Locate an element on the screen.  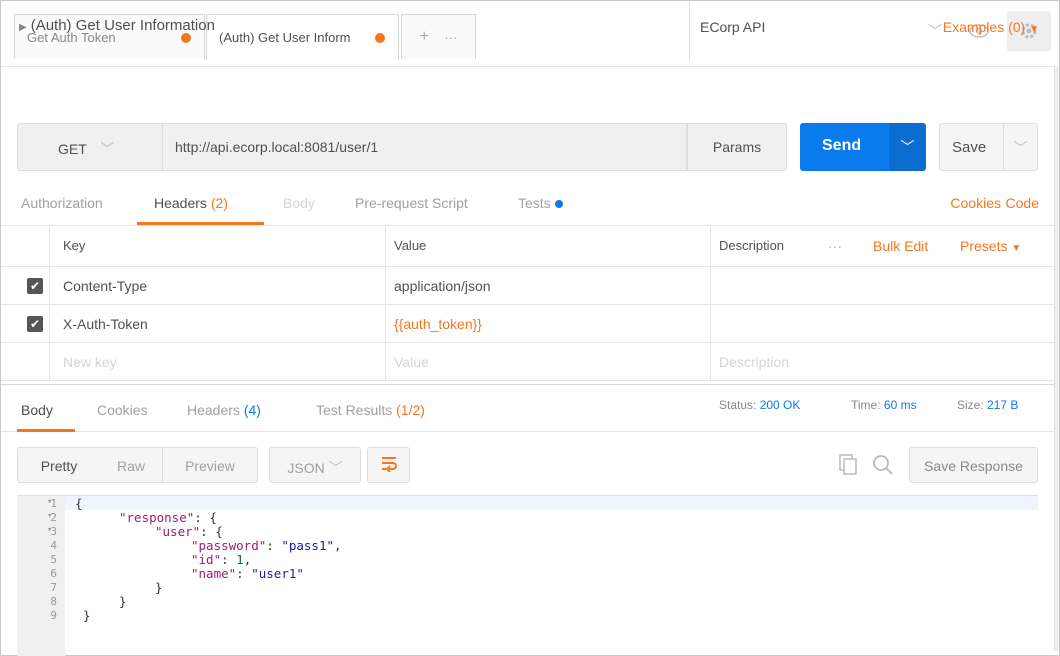
code-line: } is located at coordinates (87, 615).